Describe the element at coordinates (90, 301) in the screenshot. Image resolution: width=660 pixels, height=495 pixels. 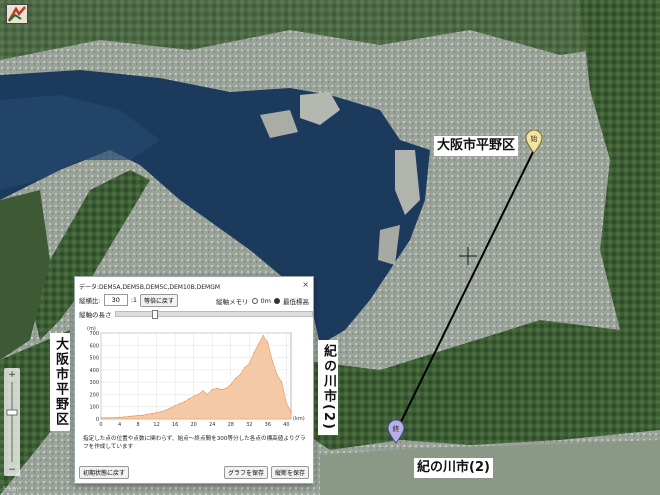
I see `ratio-label: 縦横比:` at that location.